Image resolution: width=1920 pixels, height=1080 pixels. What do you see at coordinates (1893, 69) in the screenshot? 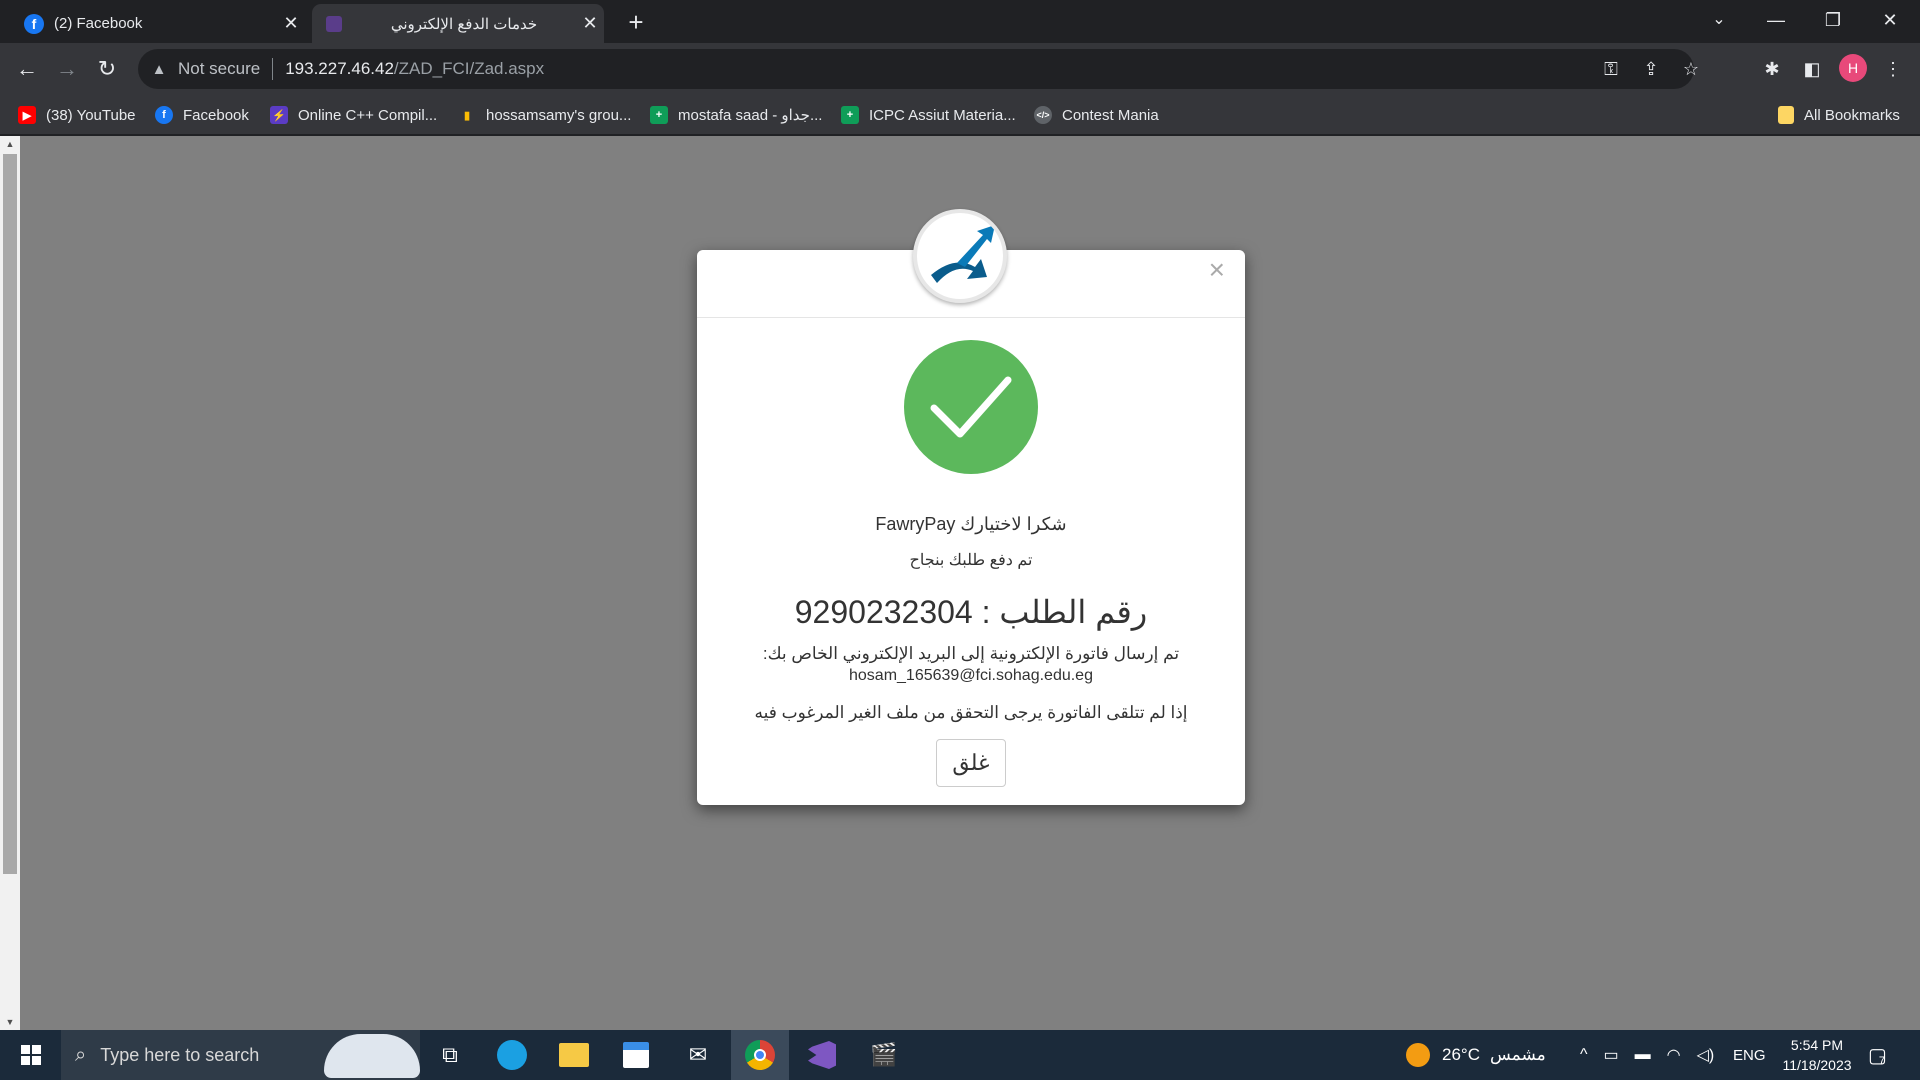
I see `menu-icon: ⋮` at bounding box center [1893, 69].